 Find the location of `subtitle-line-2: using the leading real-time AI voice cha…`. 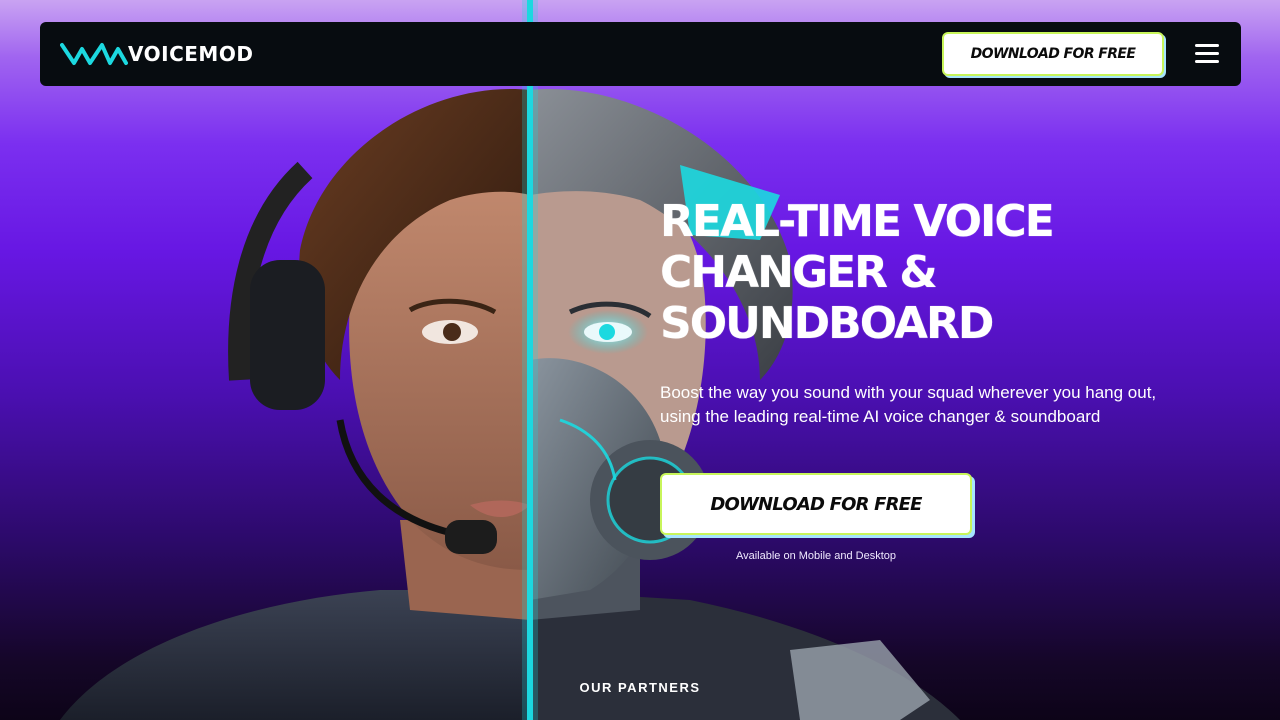

subtitle-line-2: using the leading real-time AI voice cha… is located at coordinates (880, 416).